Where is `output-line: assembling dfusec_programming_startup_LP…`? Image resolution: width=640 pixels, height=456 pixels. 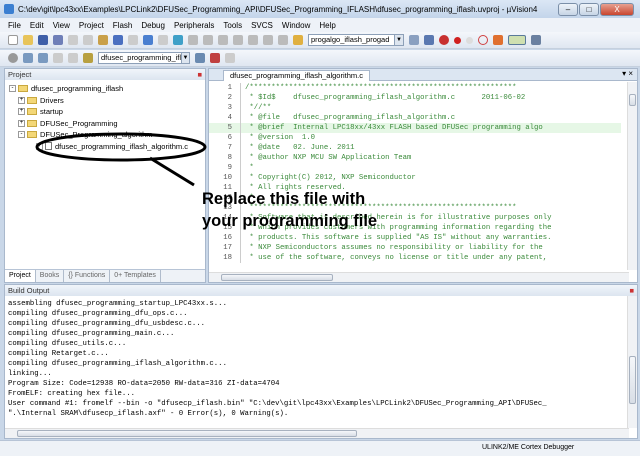 output-line: assembling dfusec_programming_startup_LP… is located at coordinates (117, 304).